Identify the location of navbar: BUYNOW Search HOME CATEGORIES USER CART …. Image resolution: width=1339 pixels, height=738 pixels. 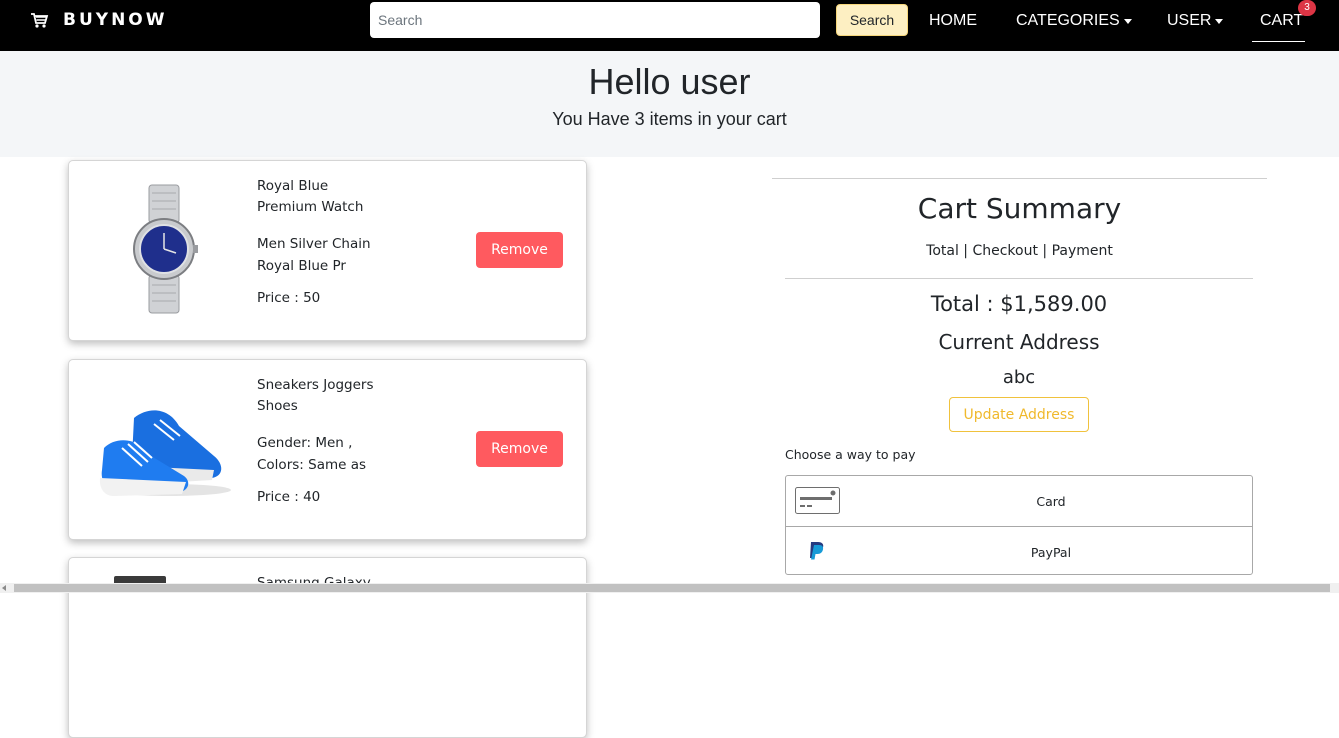
(669, 25).